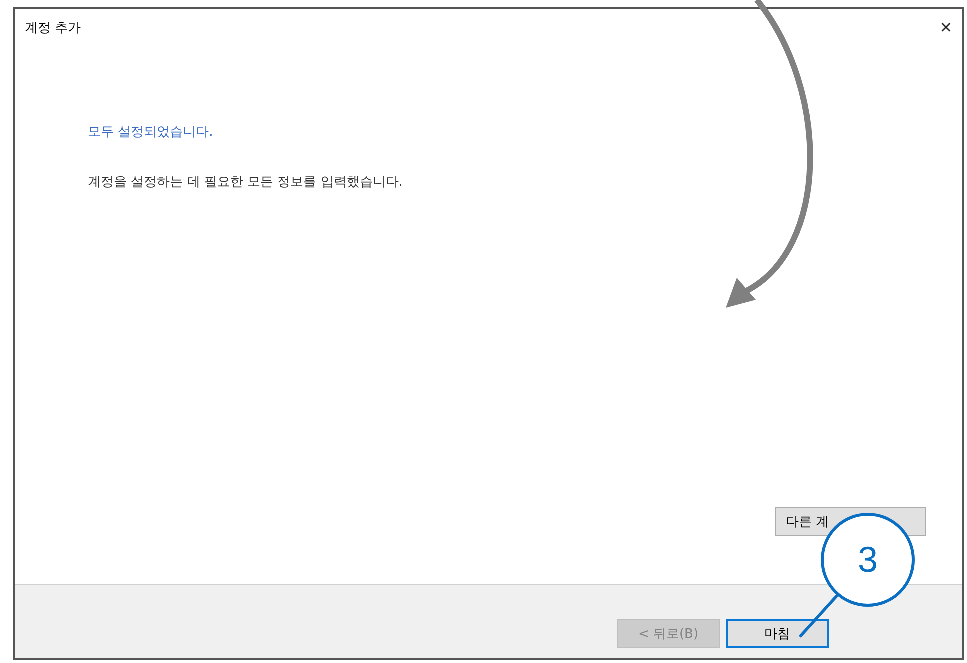  What do you see at coordinates (777, 633) in the screenshot?
I see `finish-button: 마침` at bounding box center [777, 633].